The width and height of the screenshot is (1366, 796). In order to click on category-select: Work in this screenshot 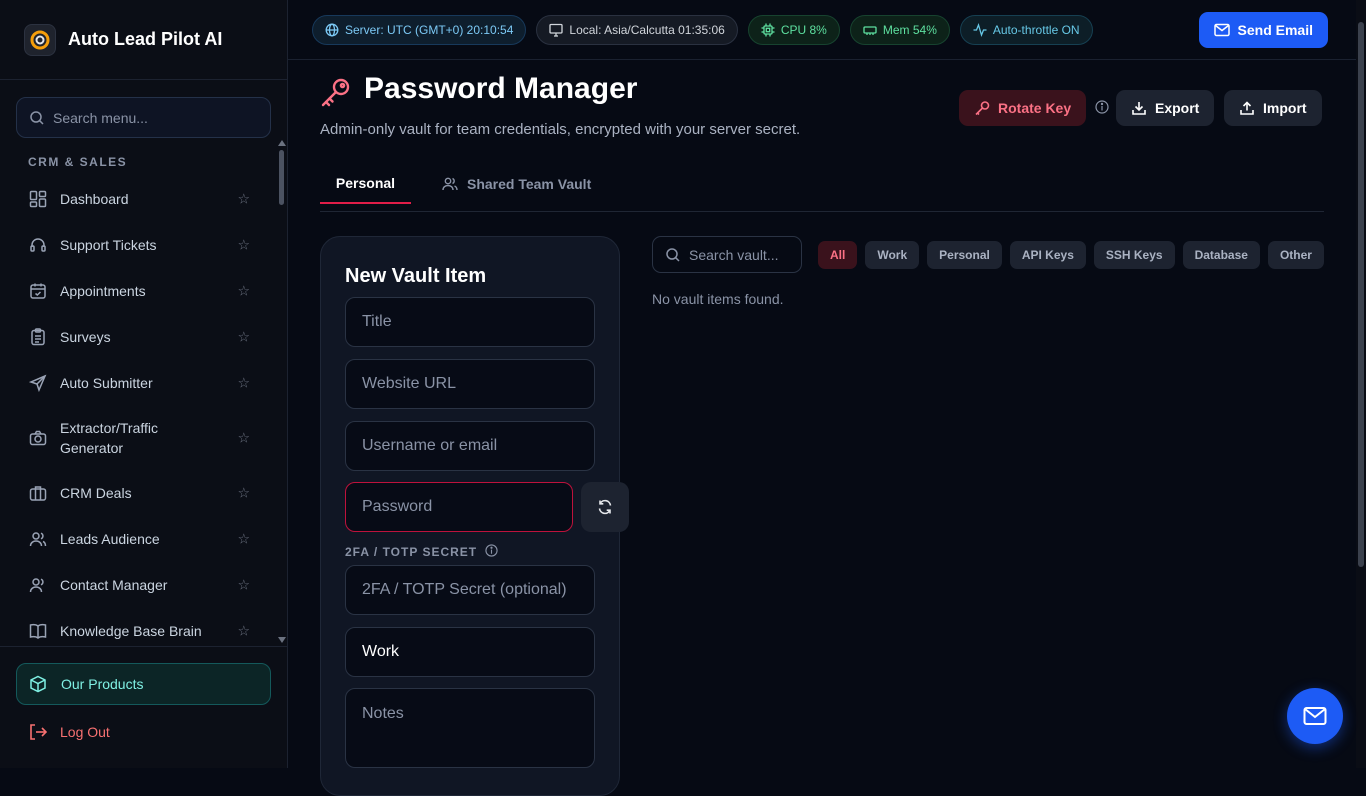, I will do `click(470, 652)`.